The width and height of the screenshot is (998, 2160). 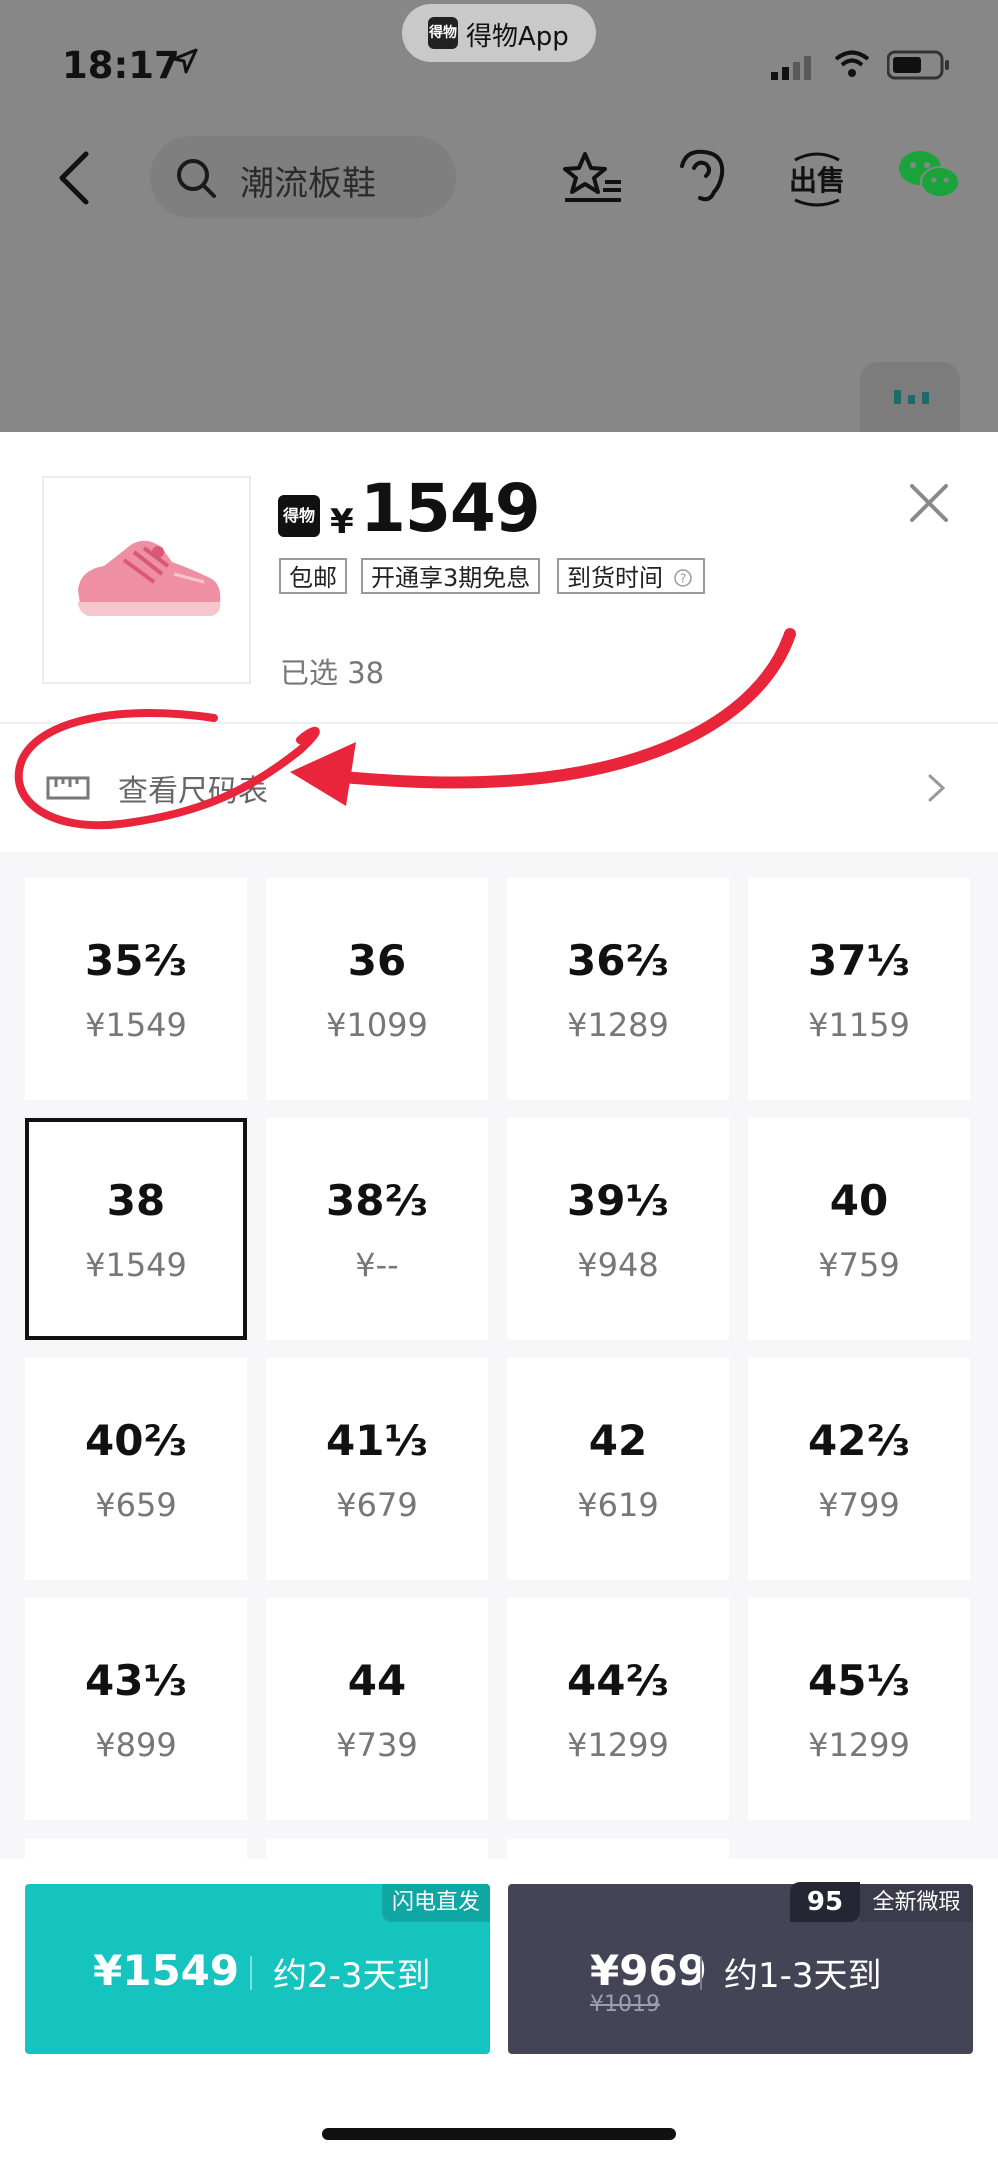 What do you see at coordinates (618, 1709) in the screenshot?
I see `size-option-cell: 44⅔ ¥1299` at bounding box center [618, 1709].